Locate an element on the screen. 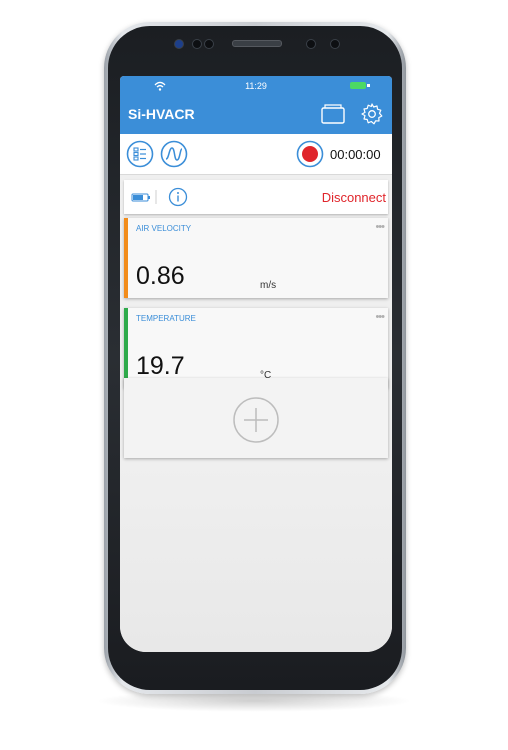  add-icon is located at coordinates (256, 420).